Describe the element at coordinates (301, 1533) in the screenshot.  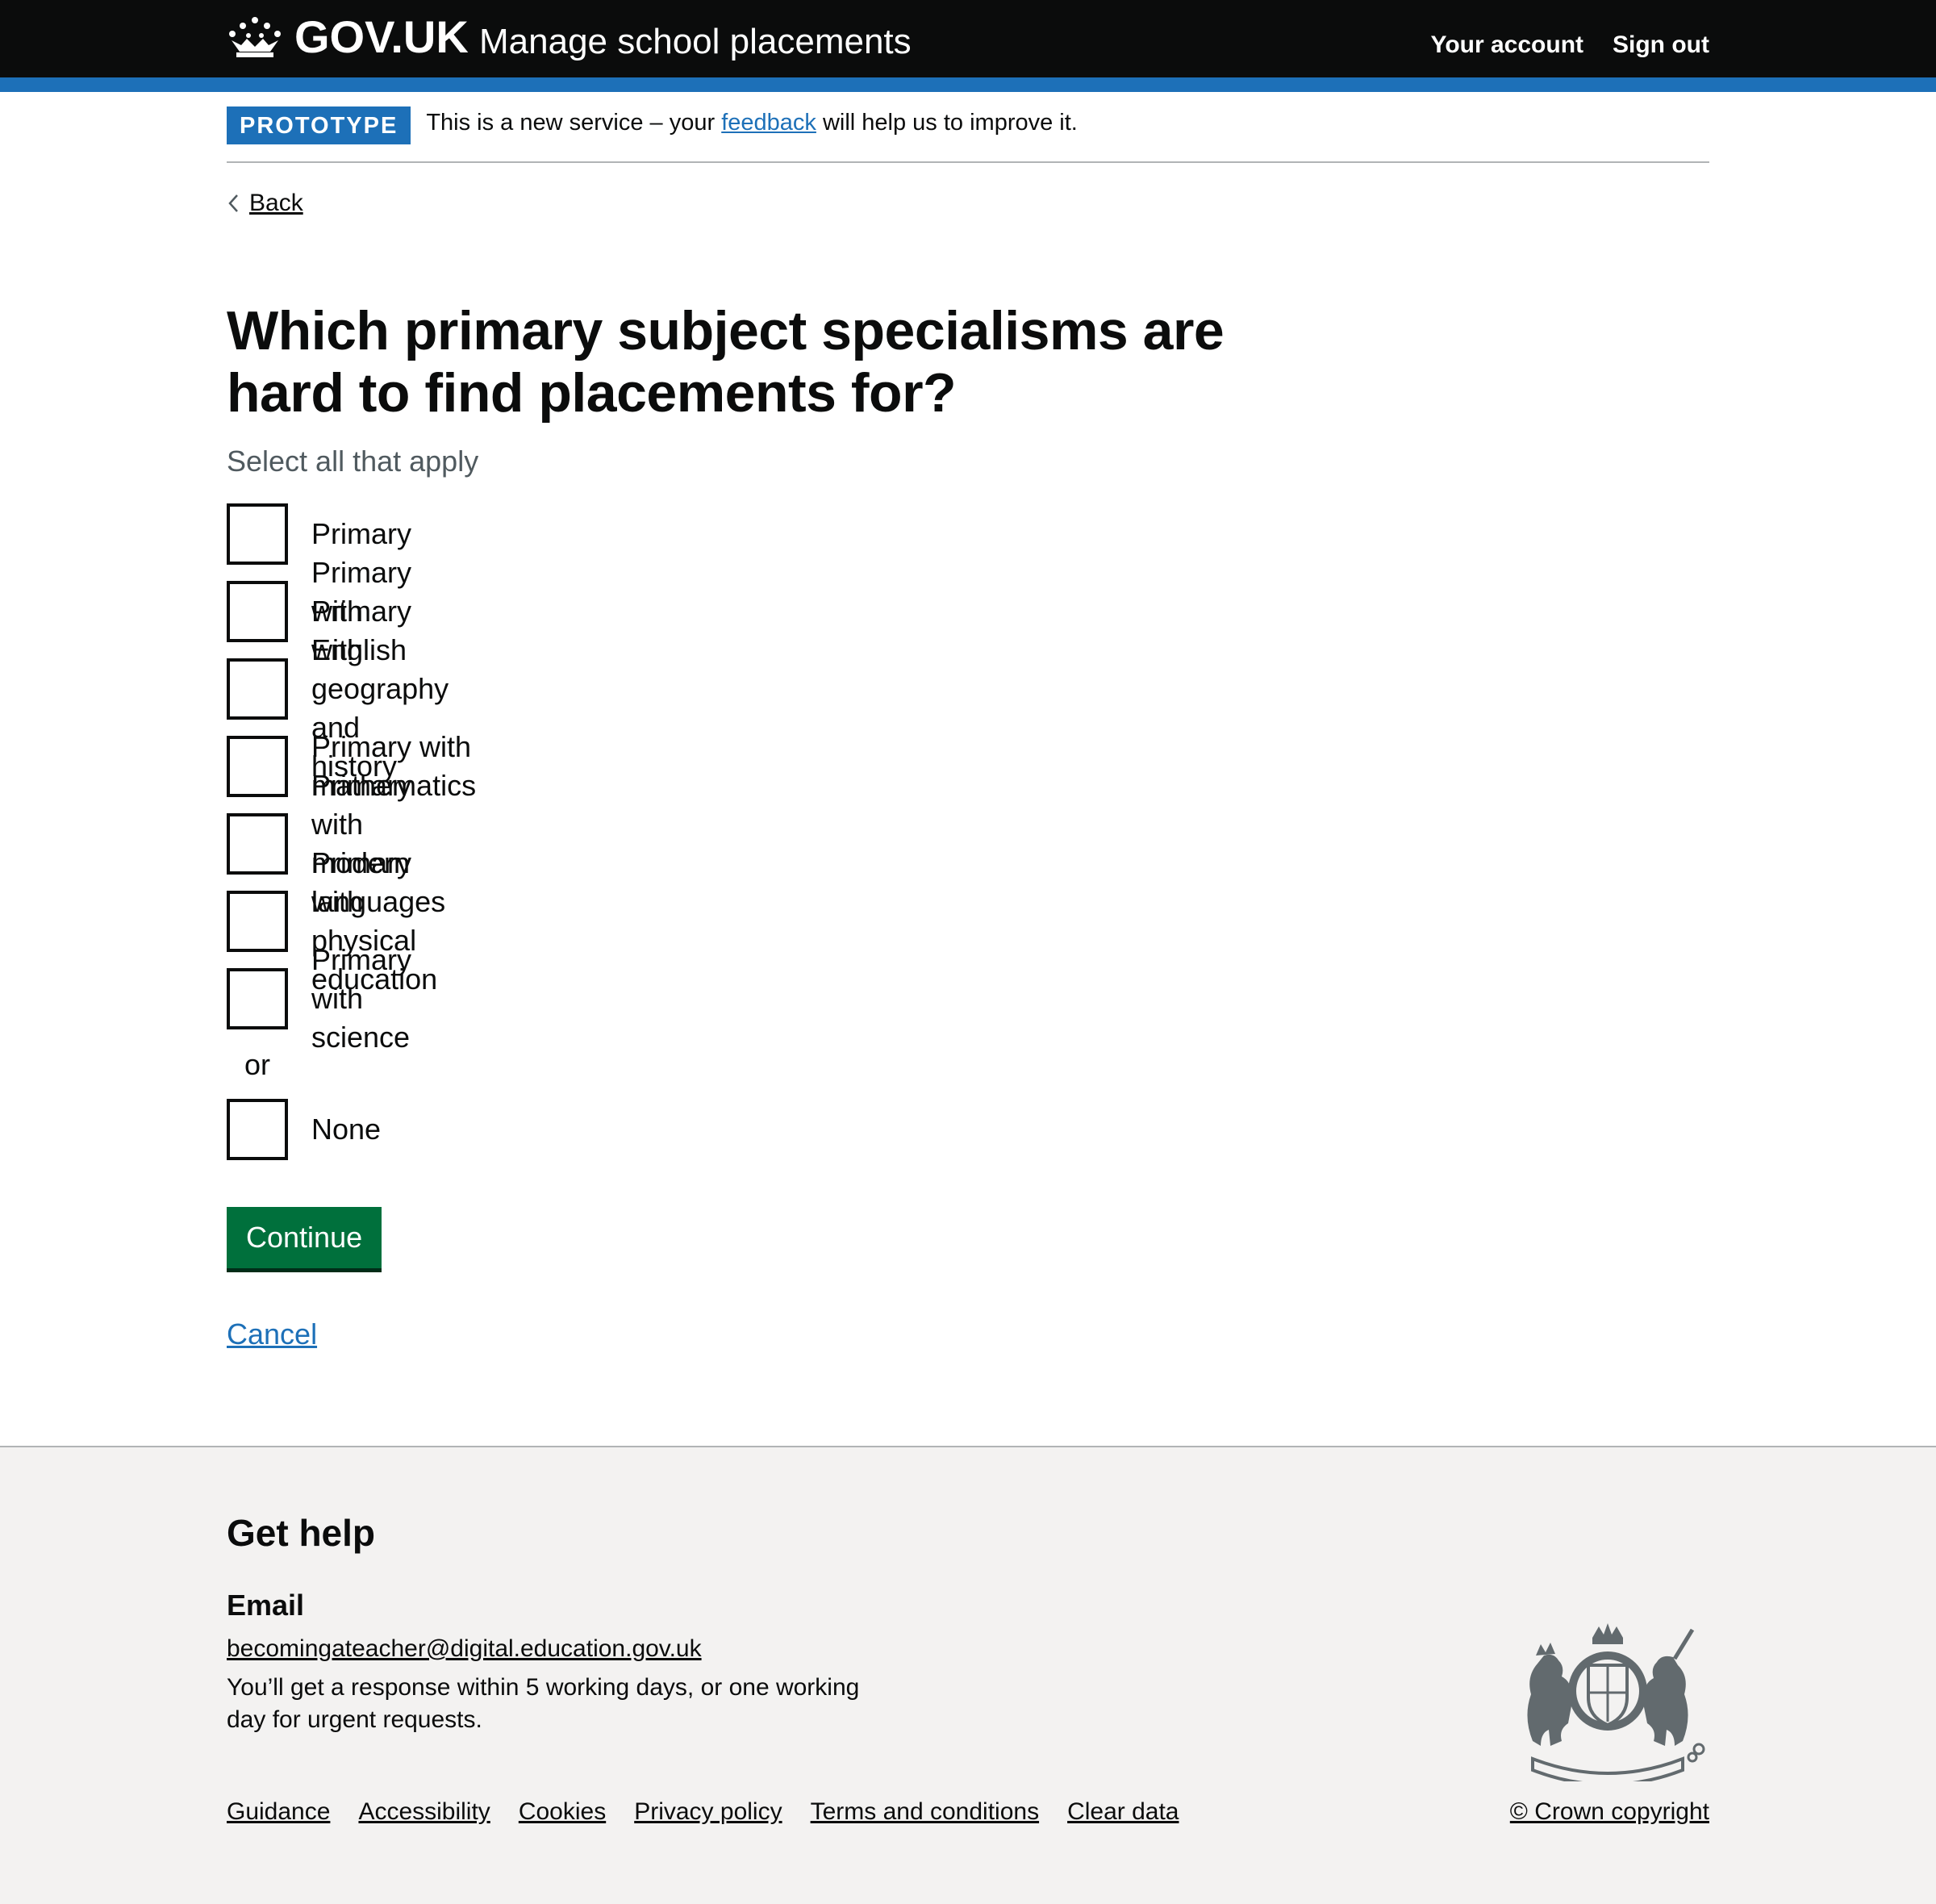
I see `footer-heading: Get help` at that location.